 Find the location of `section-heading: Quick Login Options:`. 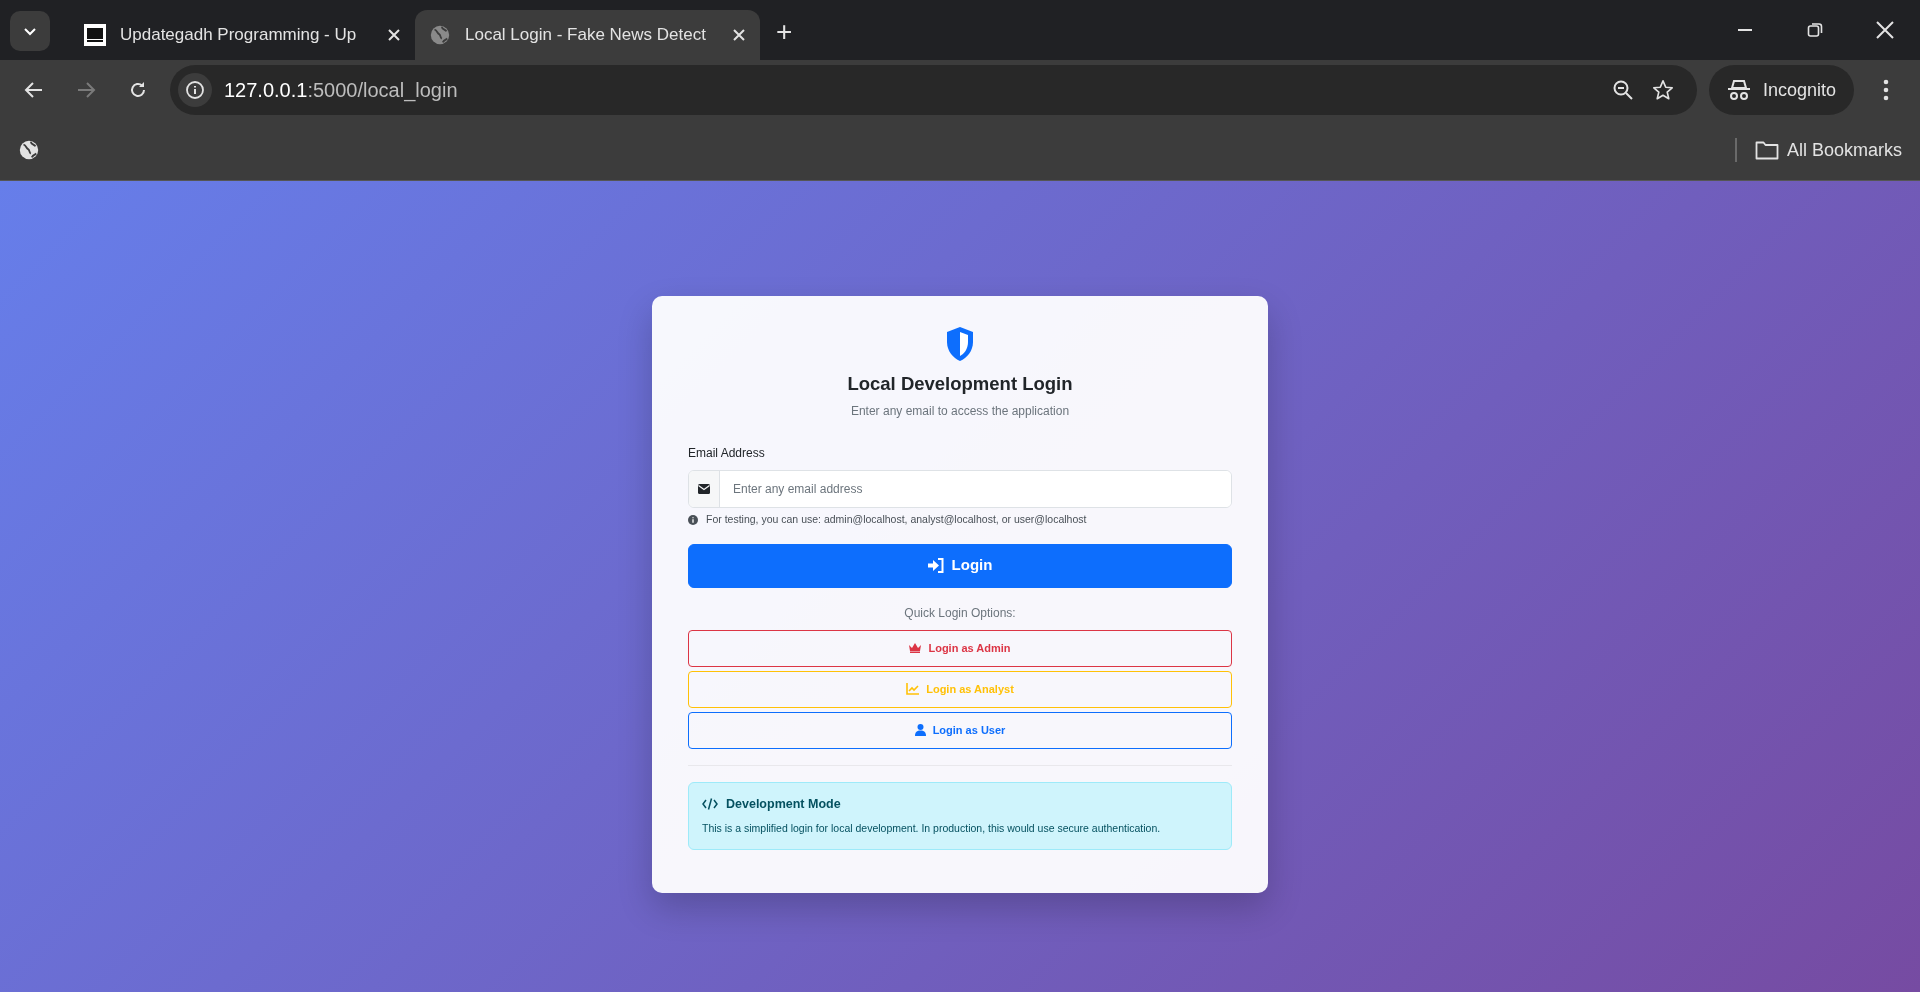

section-heading: Quick Login Options: is located at coordinates (960, 613).